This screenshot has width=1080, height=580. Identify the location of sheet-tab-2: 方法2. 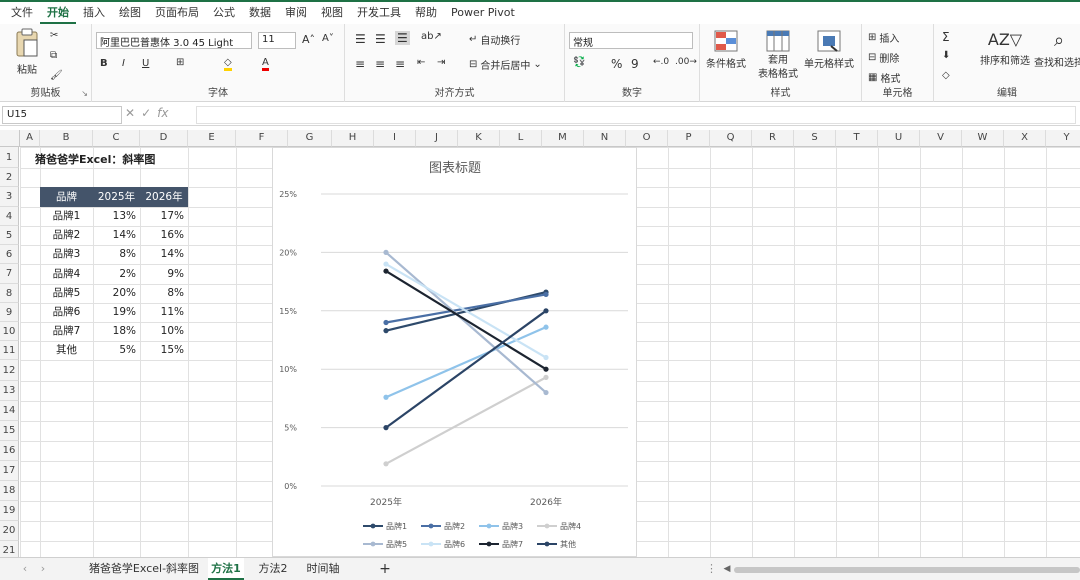
(273, 569).